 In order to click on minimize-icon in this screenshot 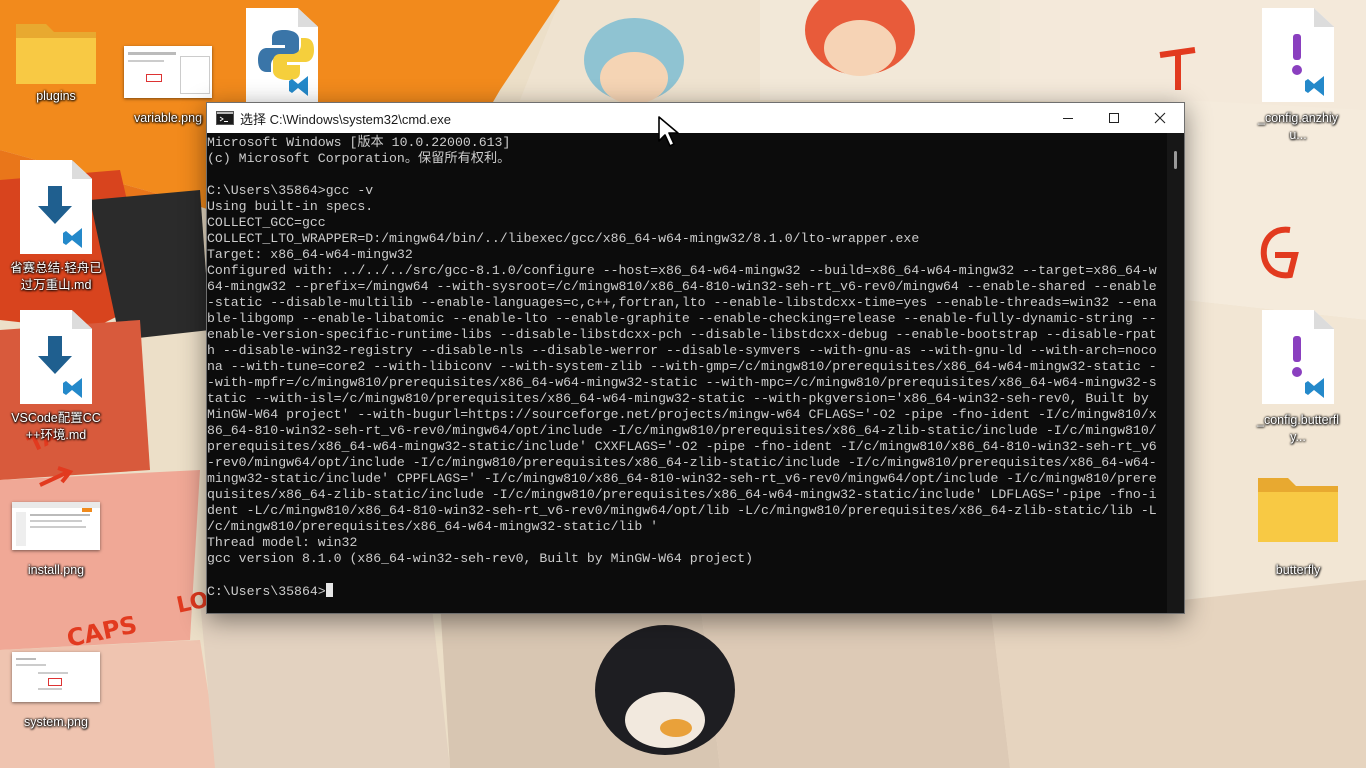, I will do `click(1068, 118)`.